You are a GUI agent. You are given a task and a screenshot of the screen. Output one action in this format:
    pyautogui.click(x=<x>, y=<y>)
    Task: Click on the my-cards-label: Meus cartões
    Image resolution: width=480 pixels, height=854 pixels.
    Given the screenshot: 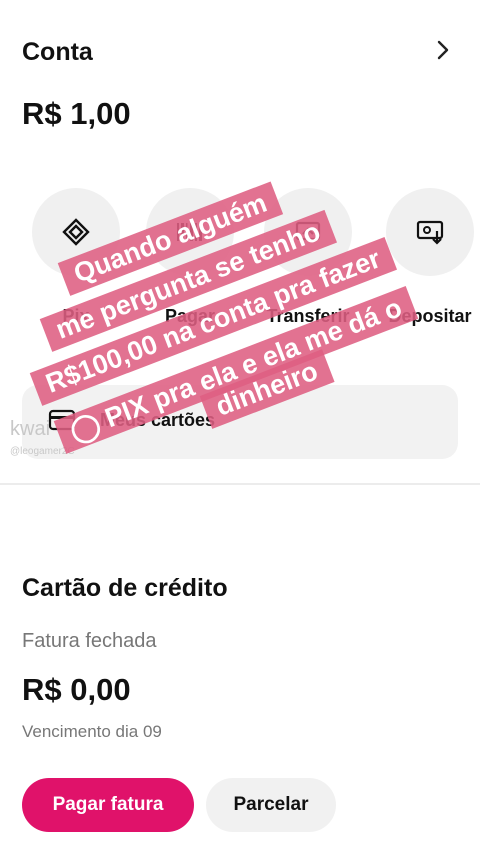 What is the action you would take?
    pyautogui.click(x=158, y=420)
    